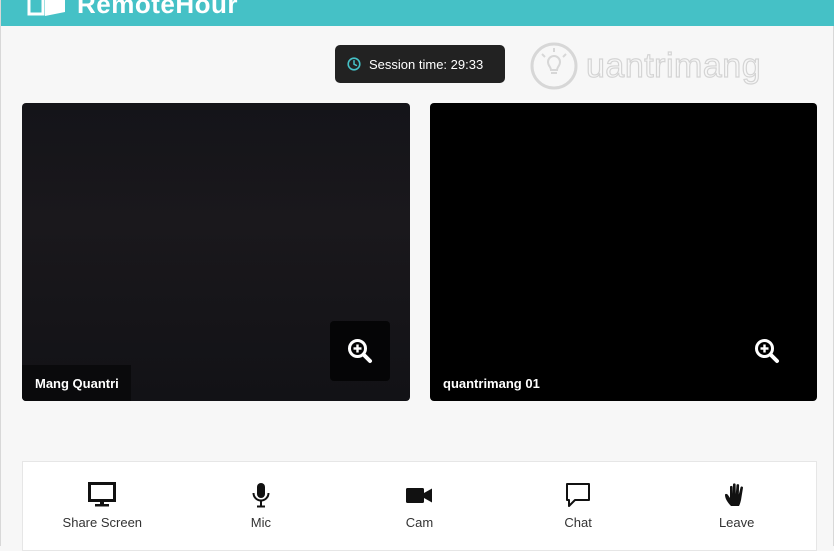 The height and width of the screenshot is (551, 834). What do you see at coordinates (419, 522) in the screenshot?
I see `cam-label: Cam` at bounding box center [419, 522].